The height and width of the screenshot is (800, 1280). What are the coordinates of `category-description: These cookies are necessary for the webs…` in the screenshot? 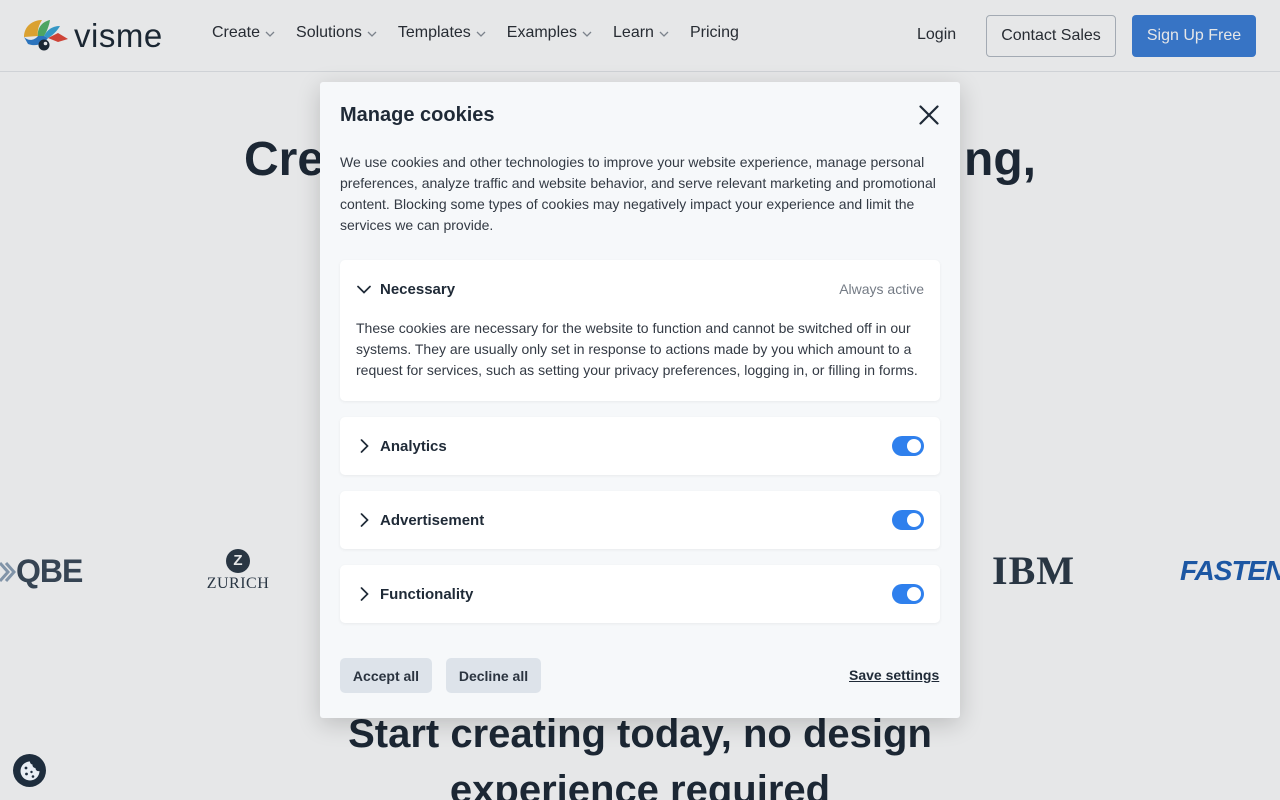 It's located at (637, 349).